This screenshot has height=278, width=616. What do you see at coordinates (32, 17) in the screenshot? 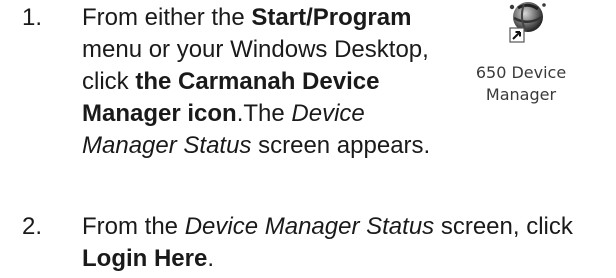
I see `step-1-number: 1.` at bounding box center [32, 17].